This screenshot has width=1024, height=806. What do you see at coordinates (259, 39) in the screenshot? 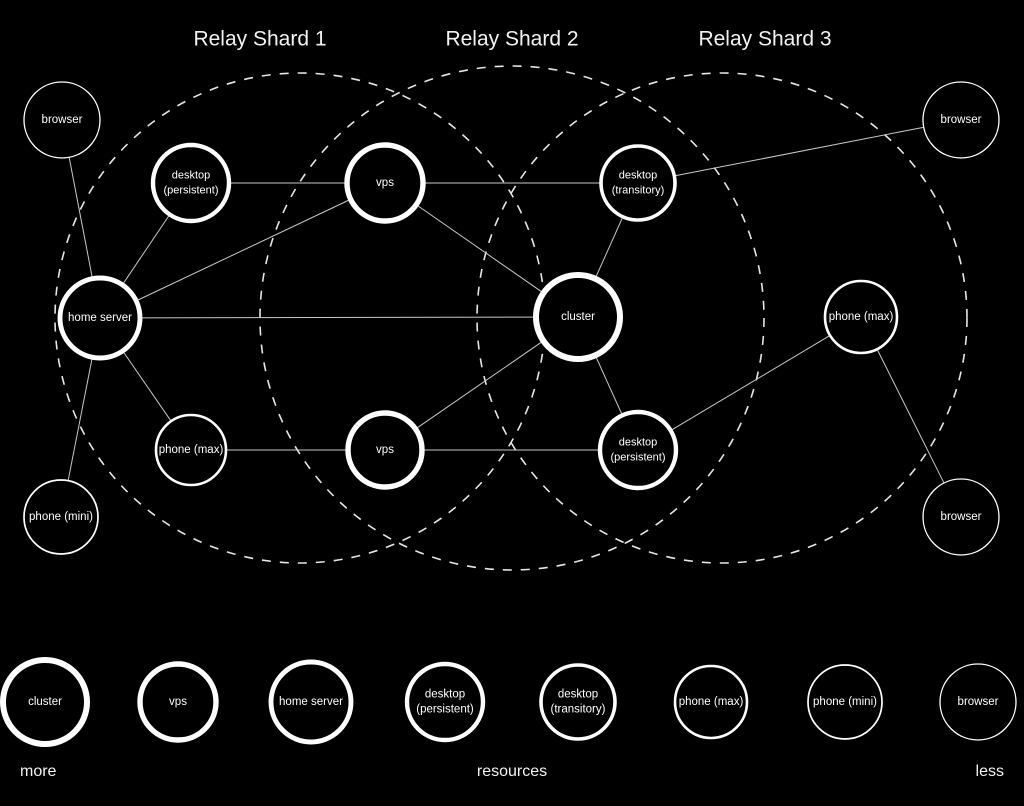
I see `shard-title-shard1: Relay Shard 1` at bounding box center [259, 39].